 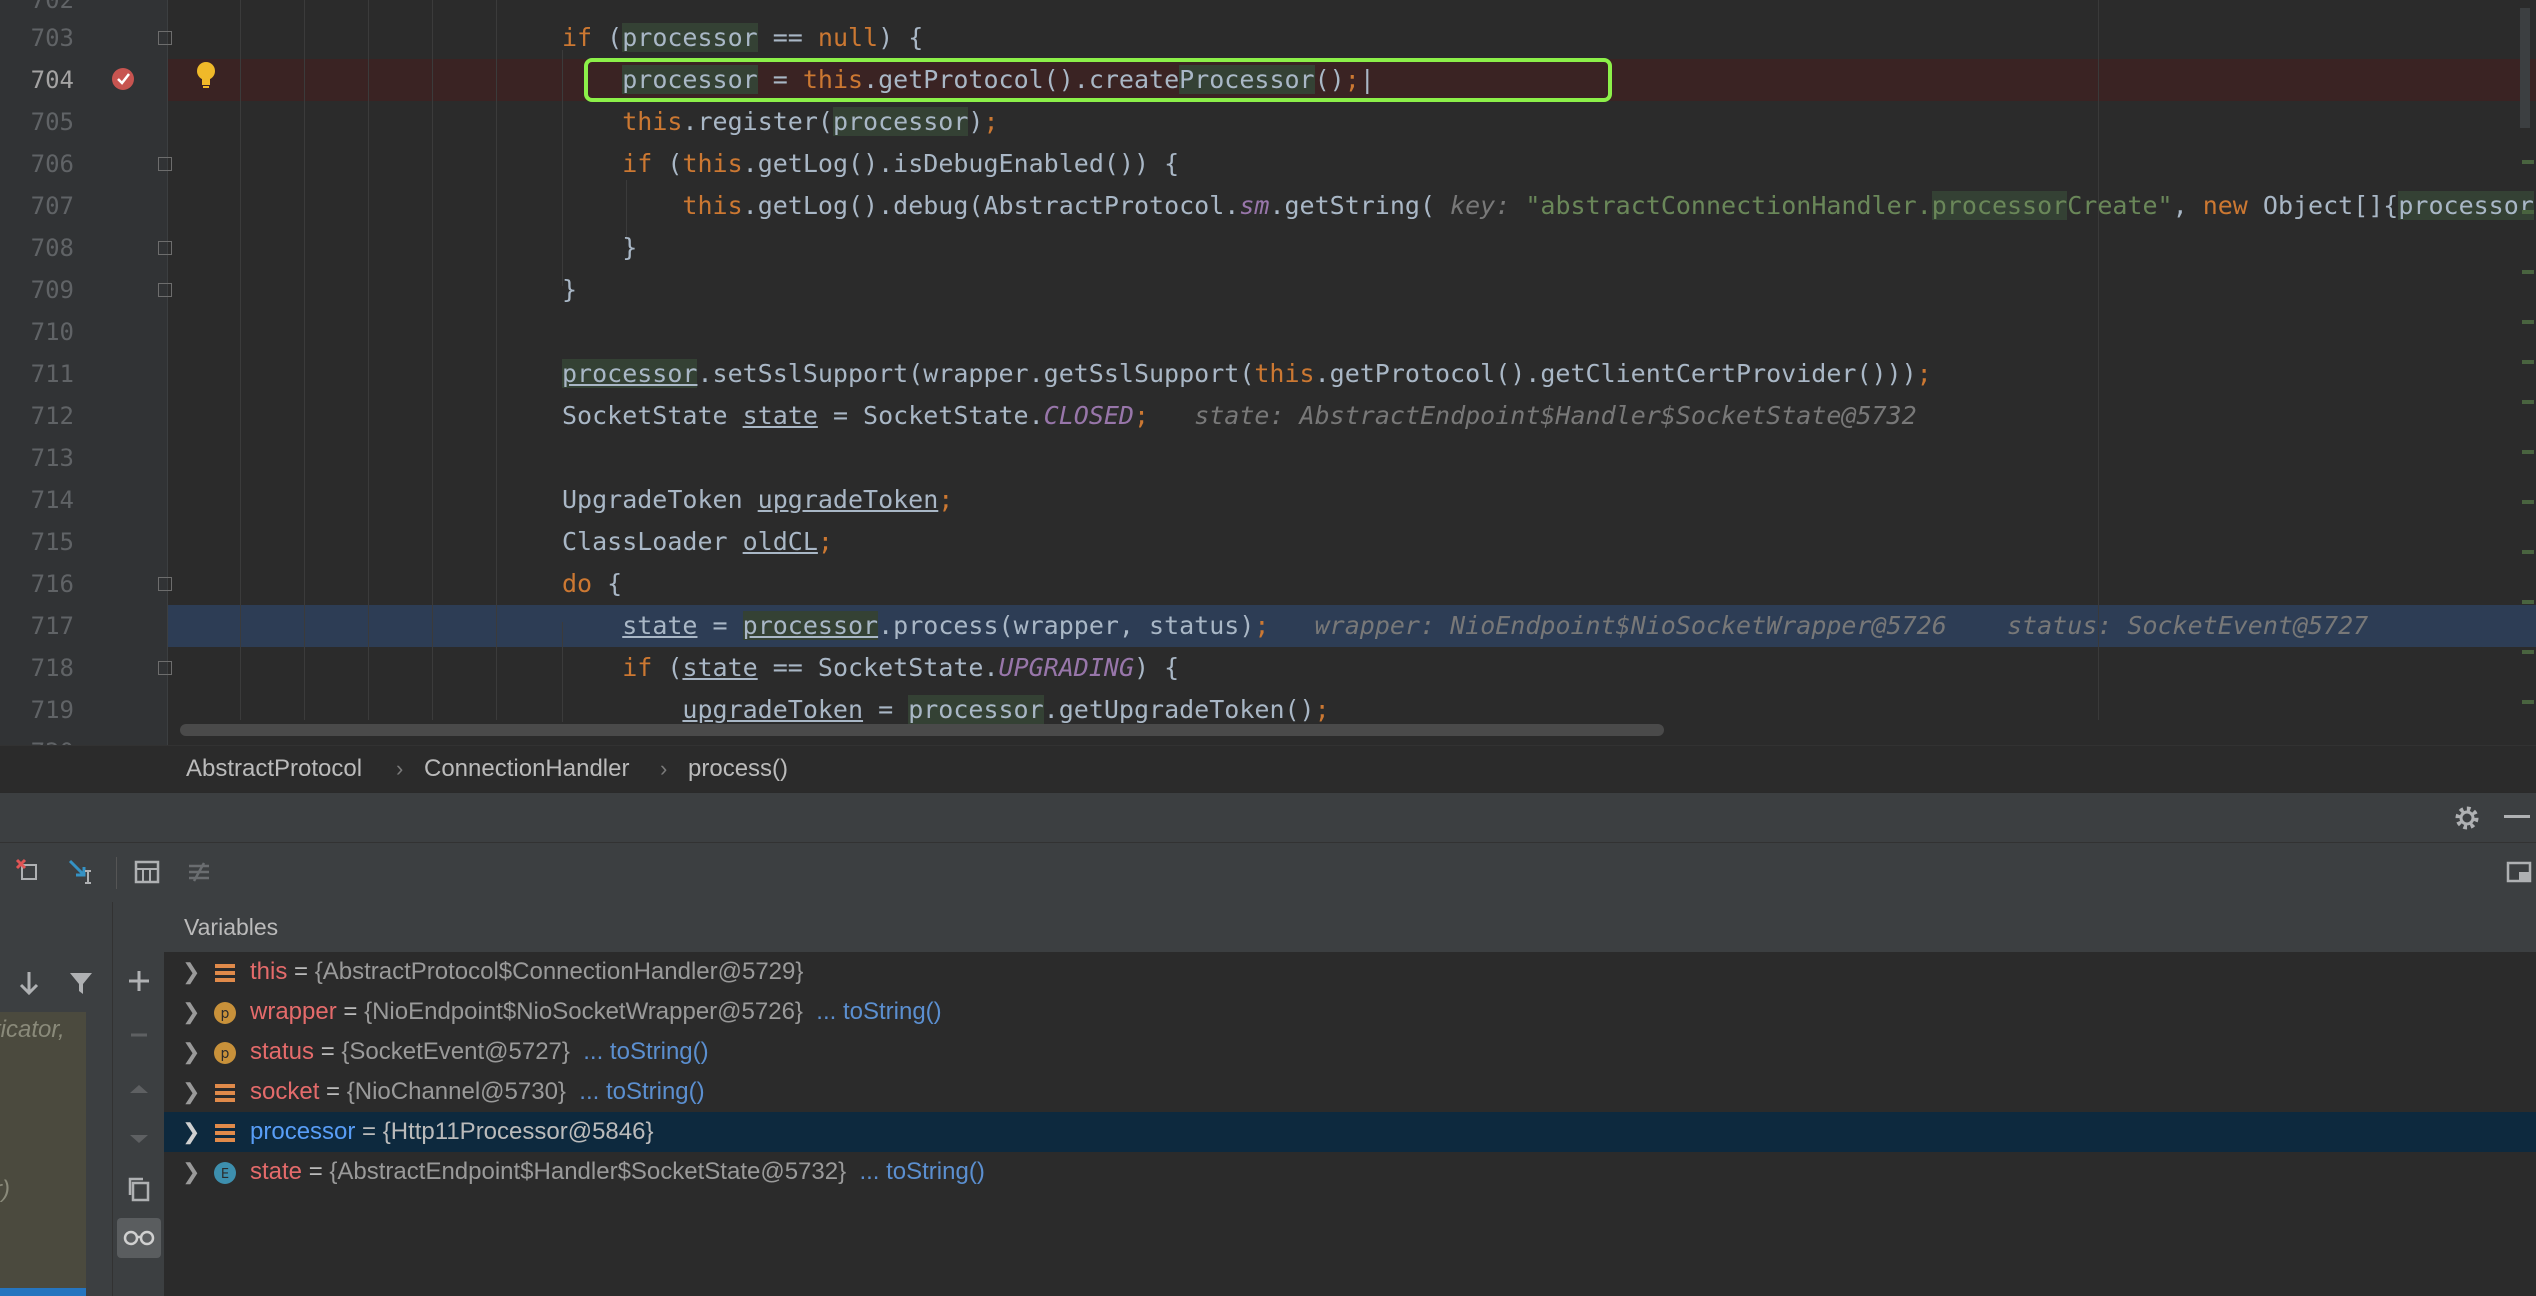 What do you see at coordinates (32, 1030) in the screenshot?
I see `frame-item: ticator,` at bounding box center [32, 1030].